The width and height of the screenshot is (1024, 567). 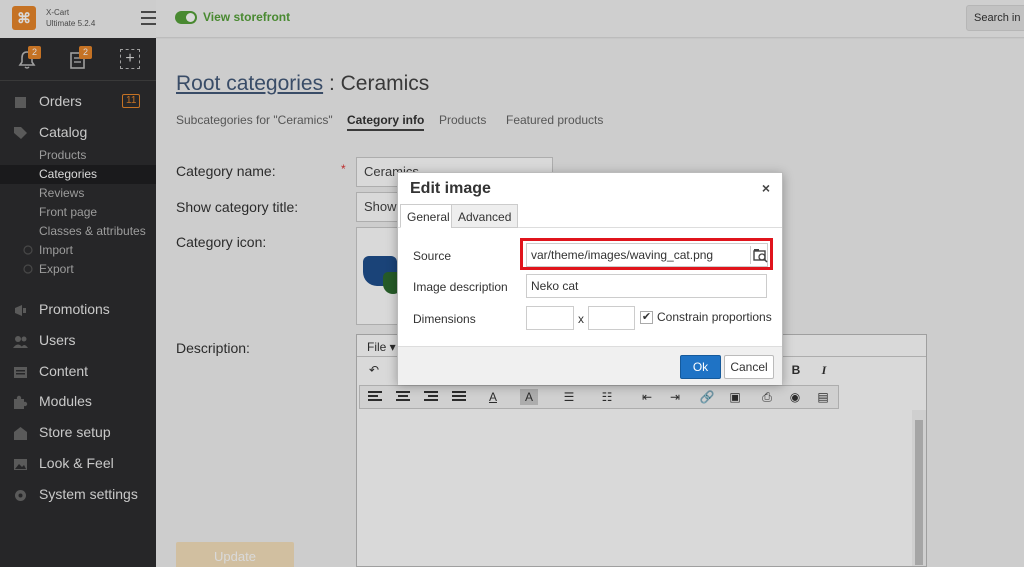 What do you see at coordinates (432, 256) in the screenshot?
I see `source-label: Source` at bounding box center [432, 256].